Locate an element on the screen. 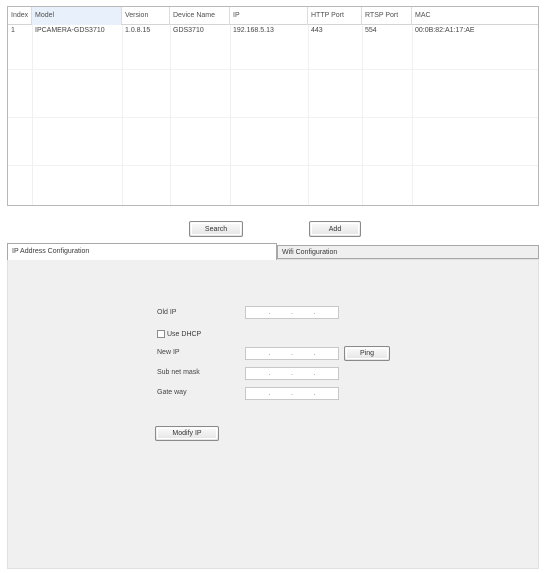 This screenshot has width=548, height=573. new-ip-field: . . . is located at coordinates (292, 353).